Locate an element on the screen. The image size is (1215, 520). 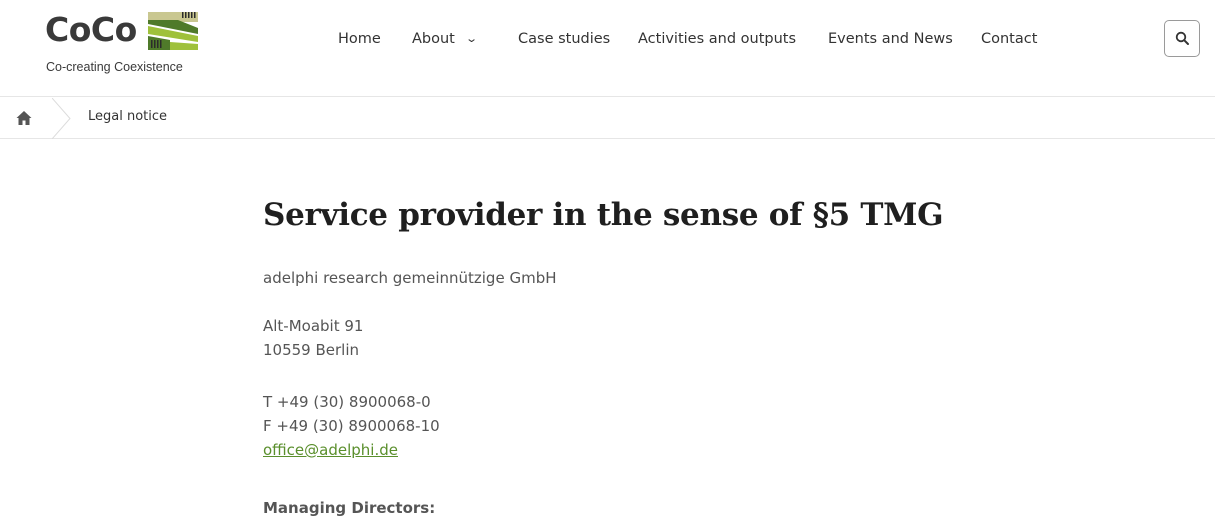
nav-contact: Contact is located at coordinates (1009, 39).